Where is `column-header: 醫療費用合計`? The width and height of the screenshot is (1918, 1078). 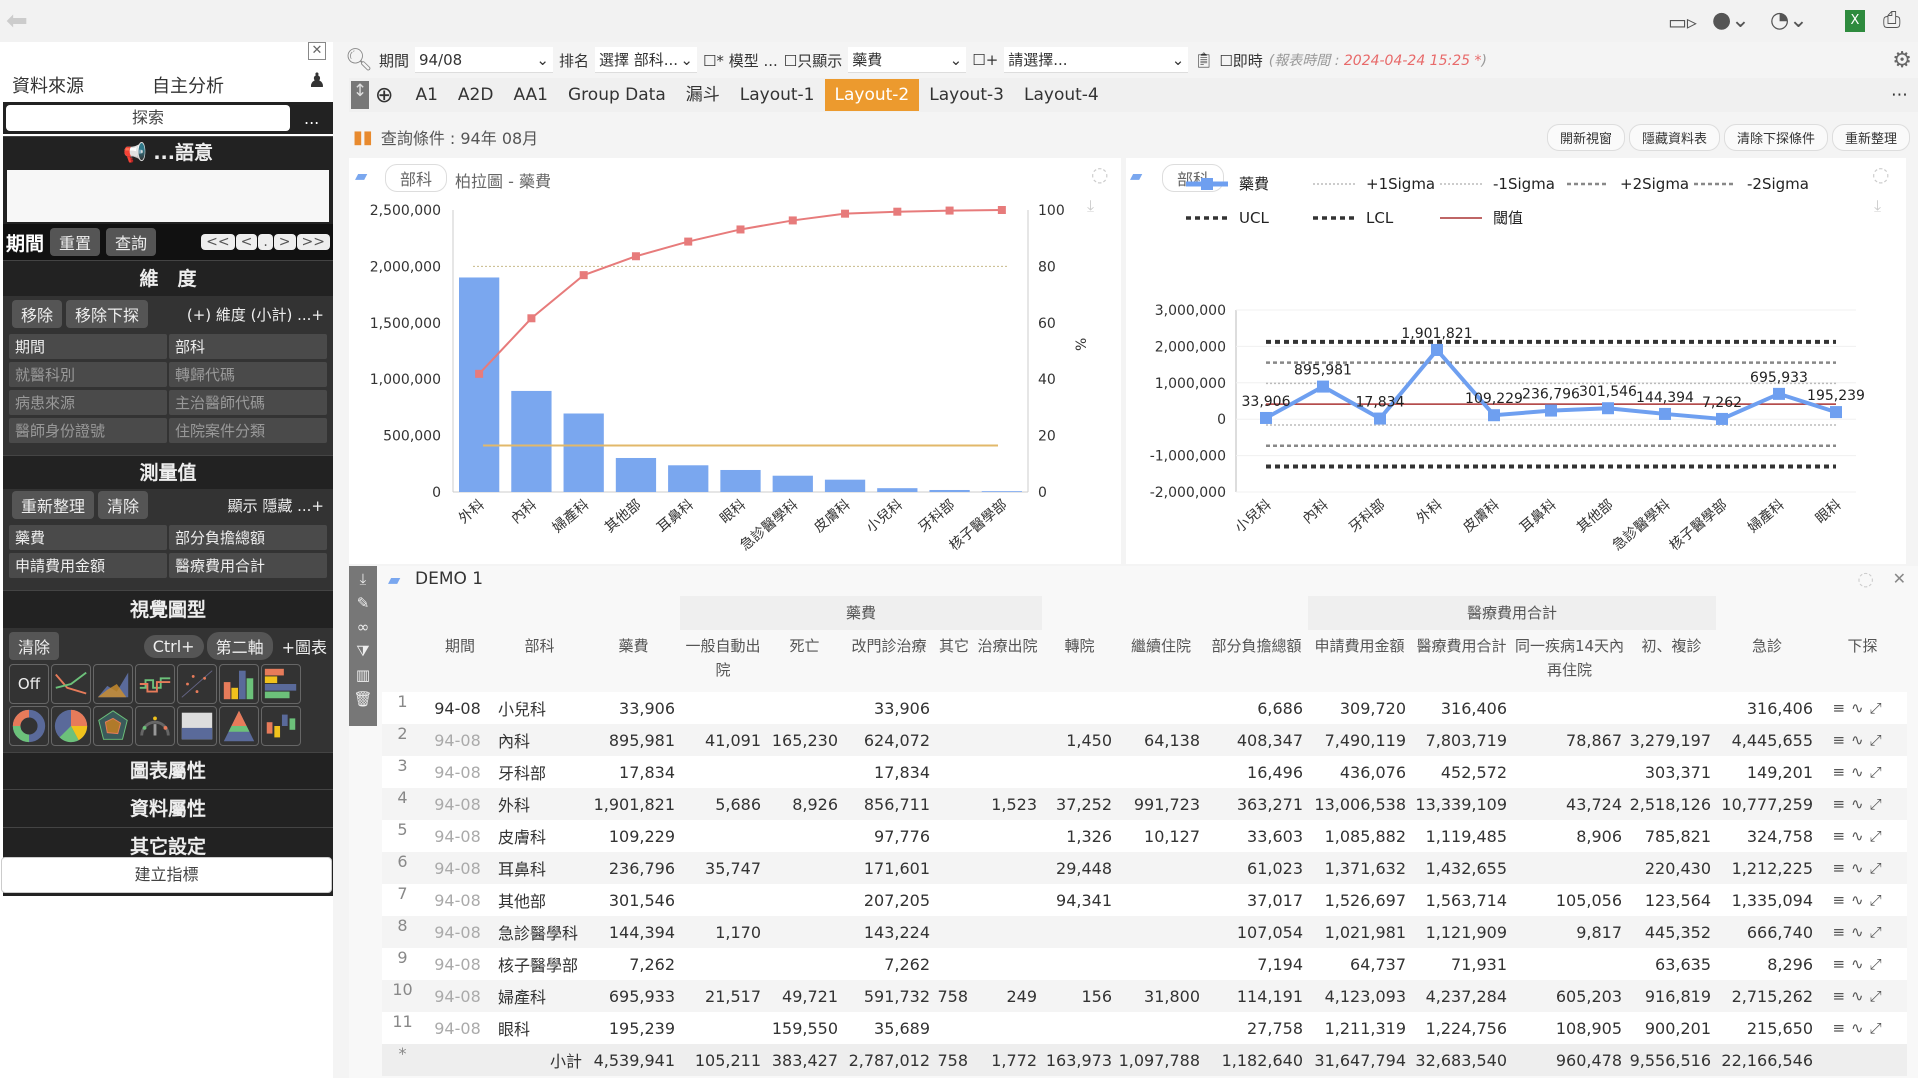 column-header: 醫療費用合計 is located at coordinates (1461, 661).